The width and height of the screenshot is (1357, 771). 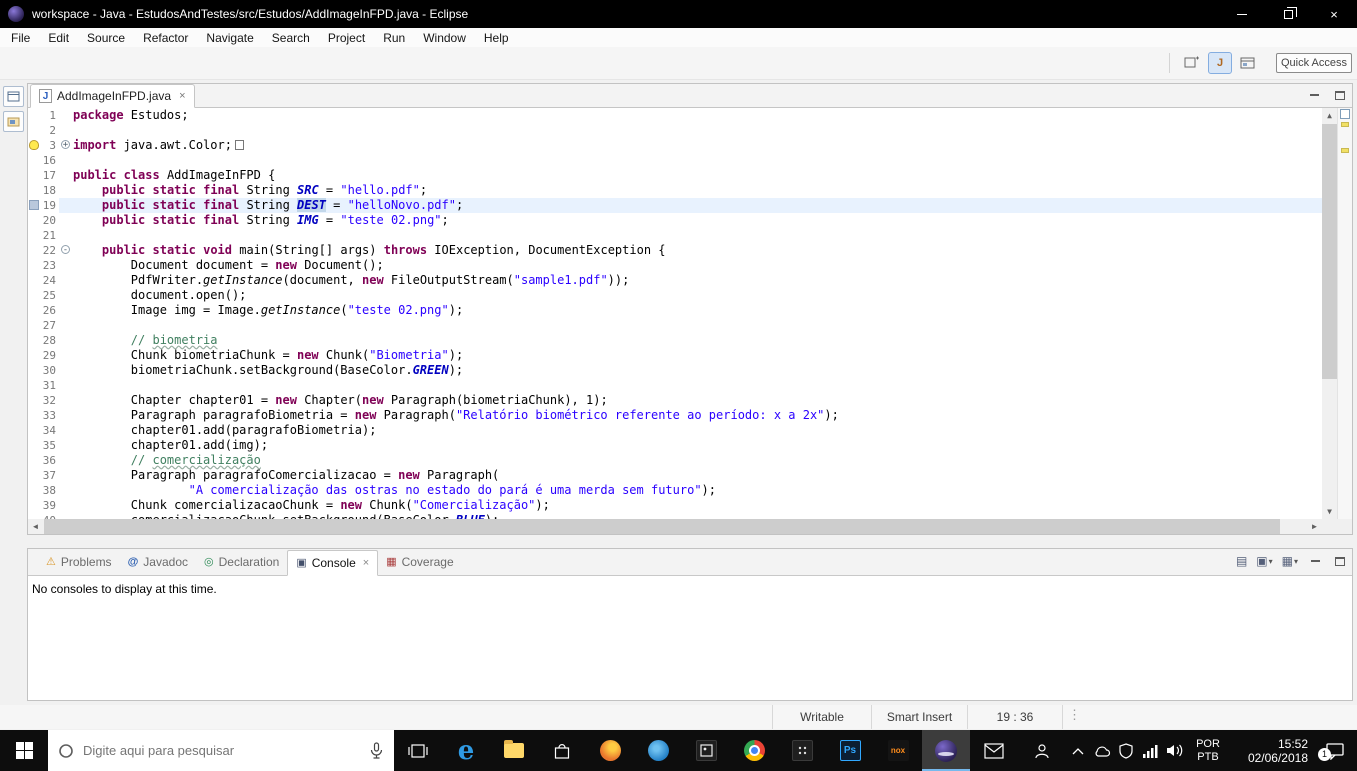 What do you see at coordinates (106, 38) in the screenshot?
I see `menu-source: Source` at bounding box center [106, 38].